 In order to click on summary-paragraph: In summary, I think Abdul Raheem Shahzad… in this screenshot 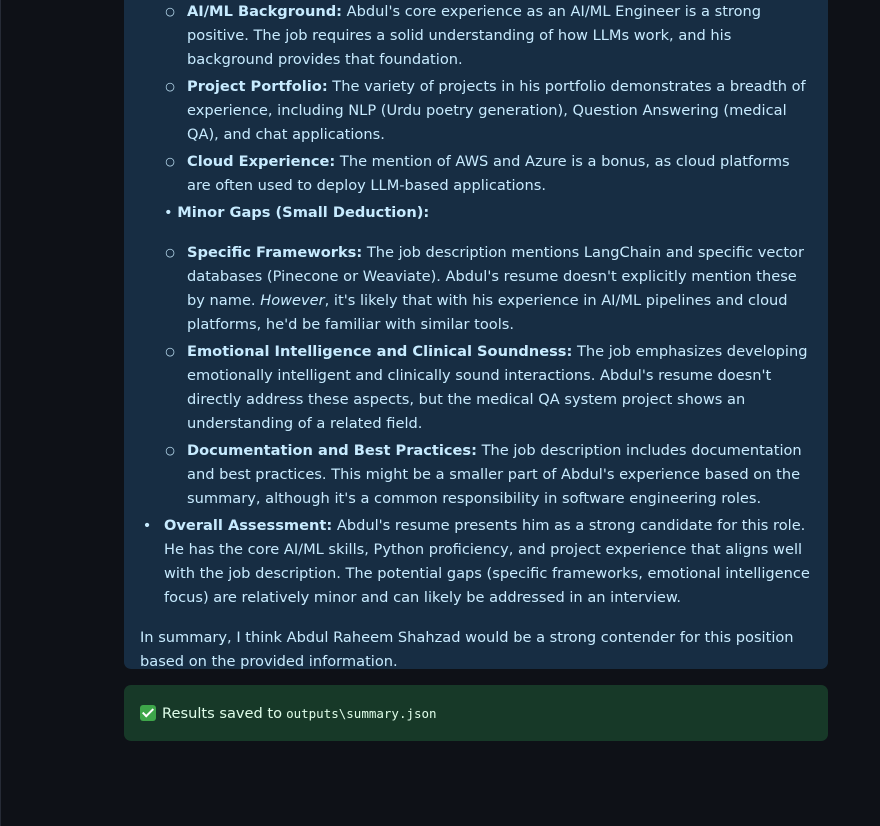, I will do `click(467, 649)`.